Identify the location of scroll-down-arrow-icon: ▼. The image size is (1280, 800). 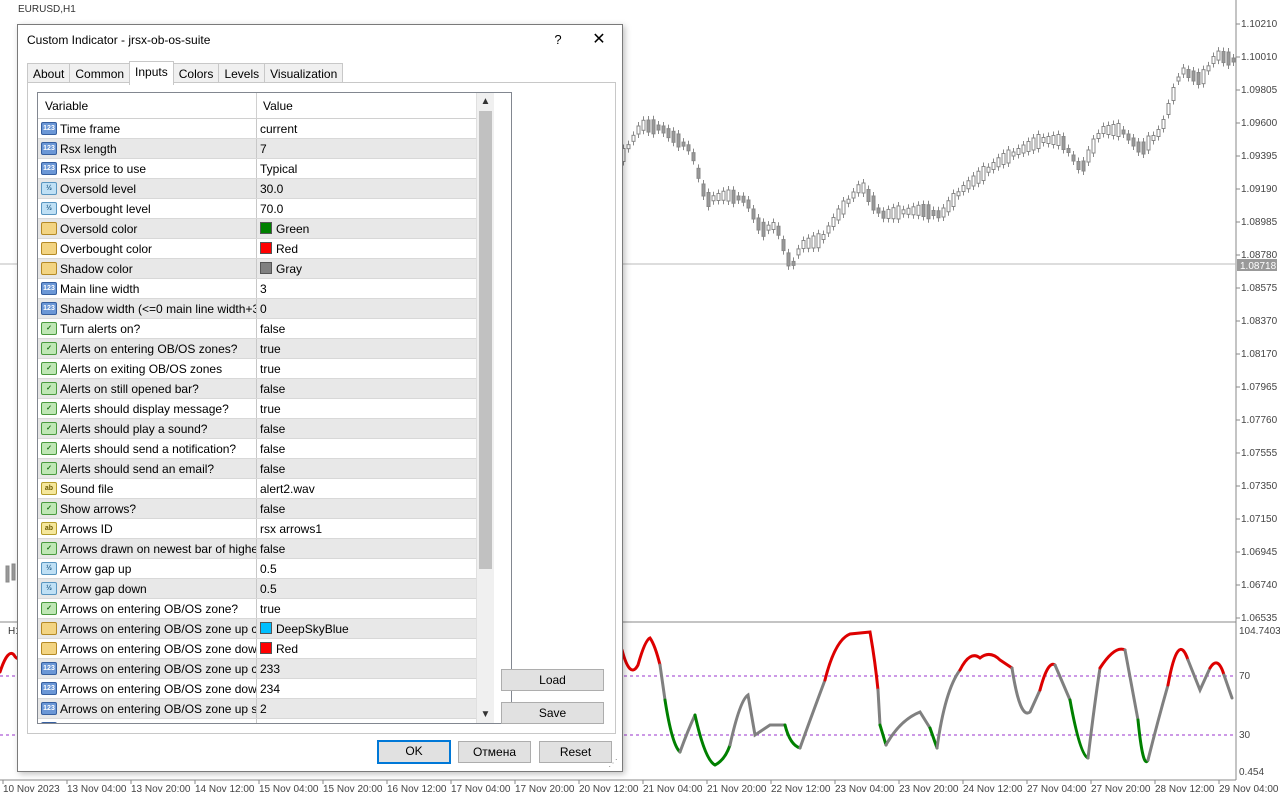
(485, 714).